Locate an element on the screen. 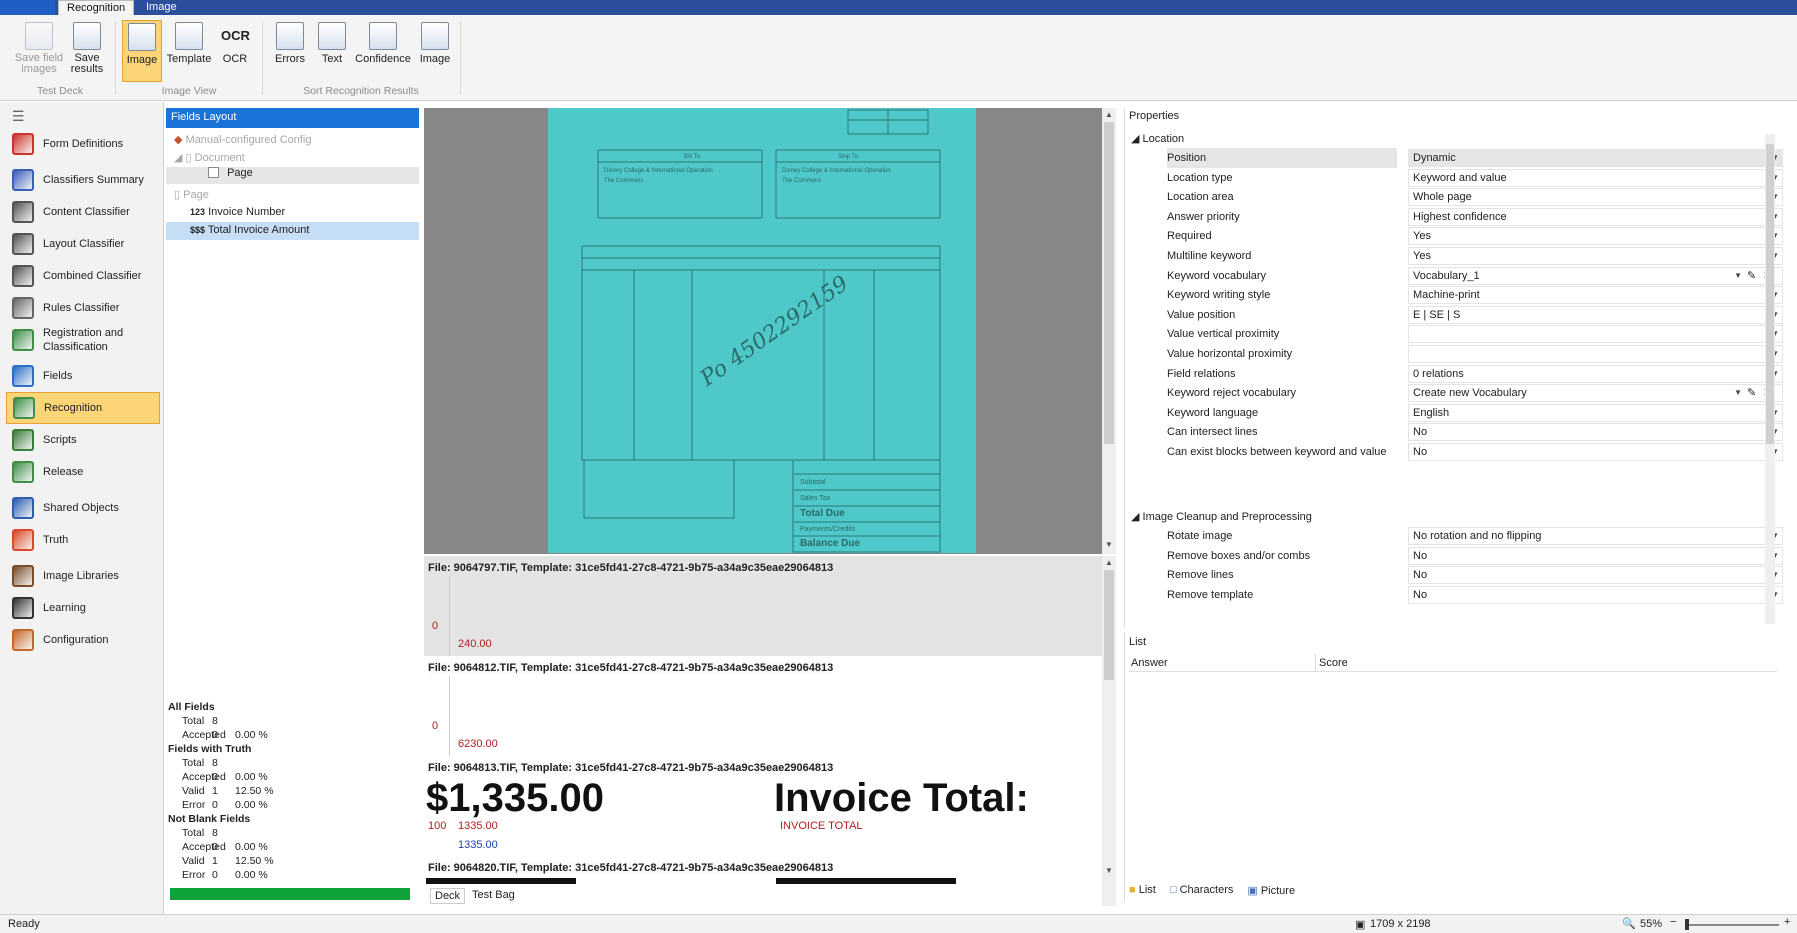 Image resolution: width=1797 pixels, height=933 pixels. nav-item-recognition: Recognition is located at coordinates (83, 408).